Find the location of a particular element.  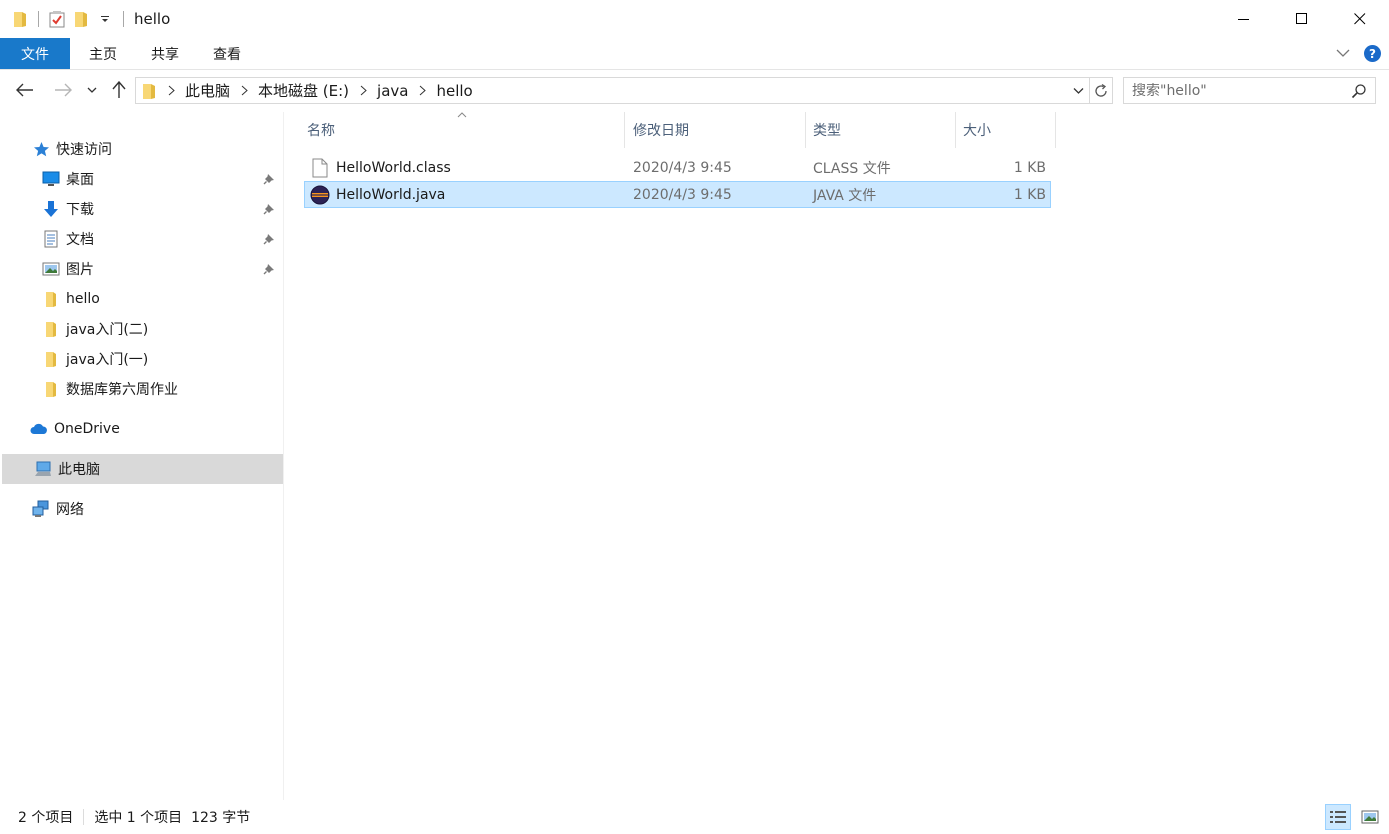

column-header-type: 类型 is located at coordinates (881, 130).